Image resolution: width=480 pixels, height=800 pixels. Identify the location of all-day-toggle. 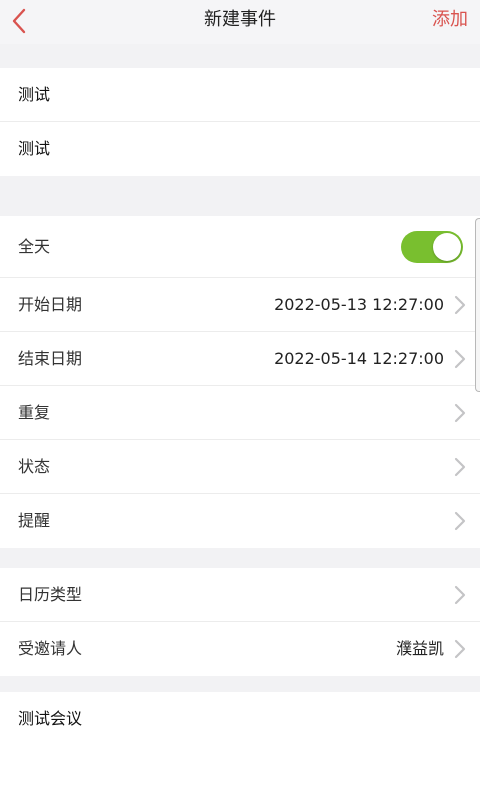
(432, 247).